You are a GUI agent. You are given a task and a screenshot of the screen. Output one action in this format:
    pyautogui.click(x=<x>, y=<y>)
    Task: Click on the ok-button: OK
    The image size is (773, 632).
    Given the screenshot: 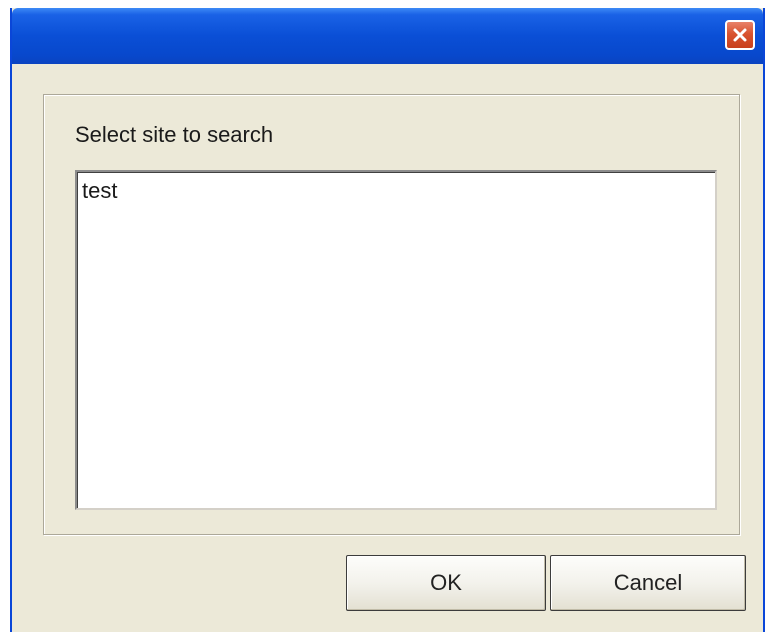 What is the action you would take?
    pyautogui.click(x=446, y=583)
    